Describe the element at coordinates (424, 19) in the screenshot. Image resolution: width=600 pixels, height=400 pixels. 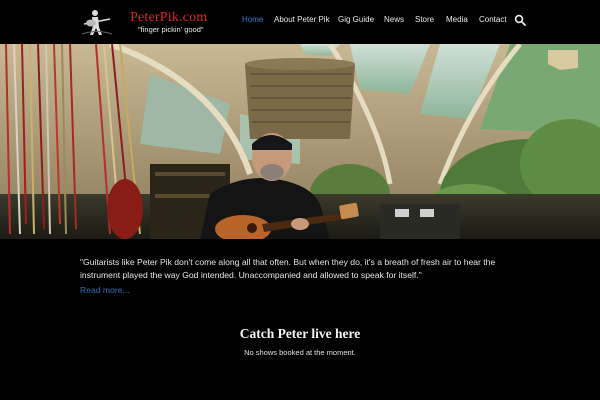
I see `nav-item-store: Store` at that location.